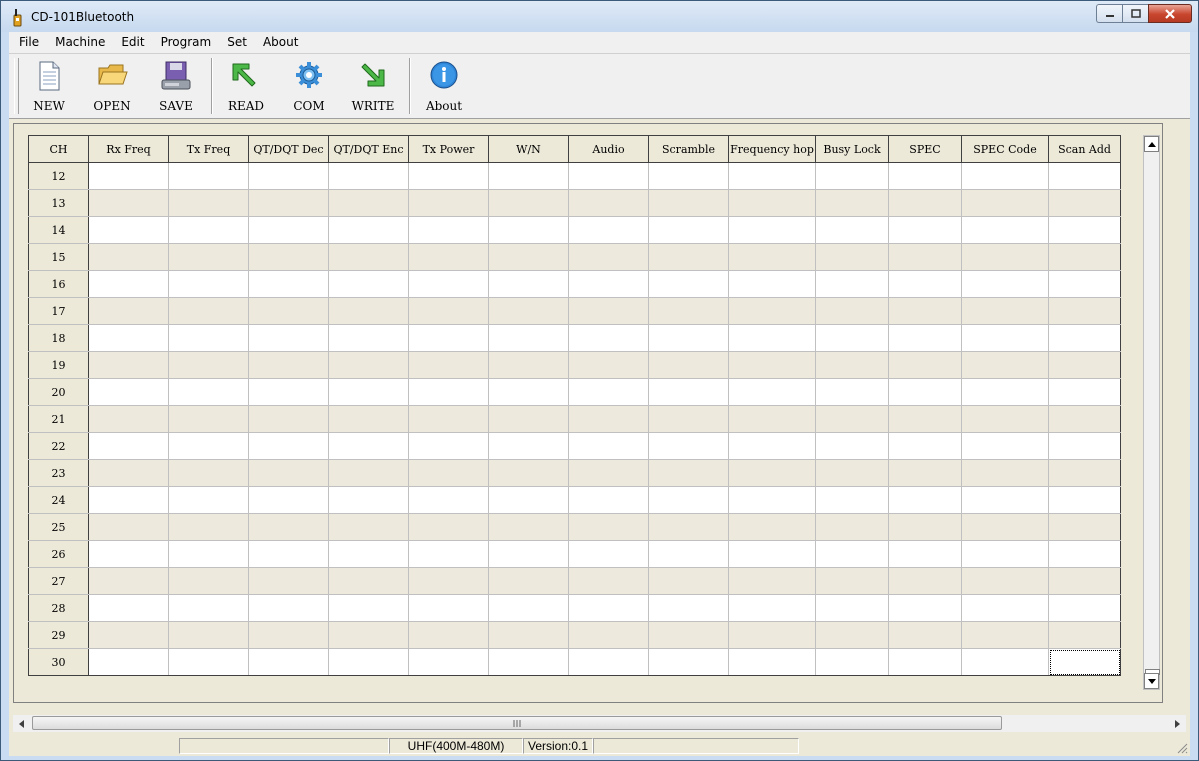 Image resolution: width=1199 pixels, height=761 pixels. Describe the element at coordinates (688, 149) in the screenshot. I see `column-header: Scramble` at that location.